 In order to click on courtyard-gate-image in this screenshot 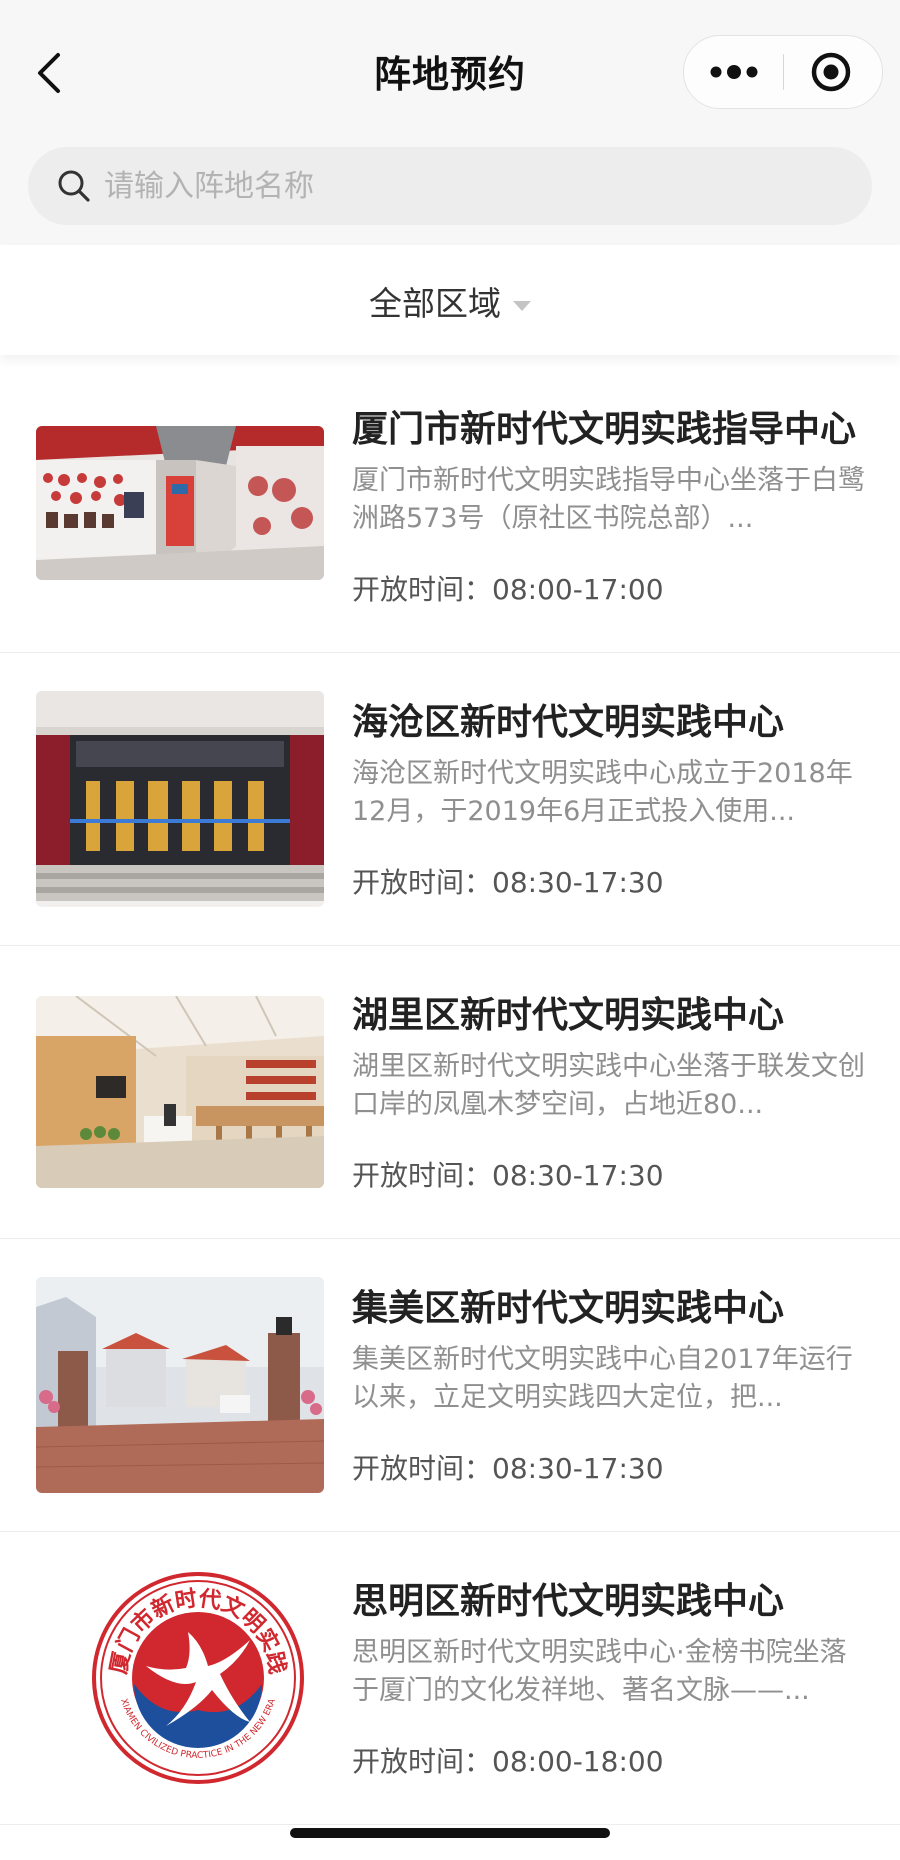, I will do `click(180, 1385)`.